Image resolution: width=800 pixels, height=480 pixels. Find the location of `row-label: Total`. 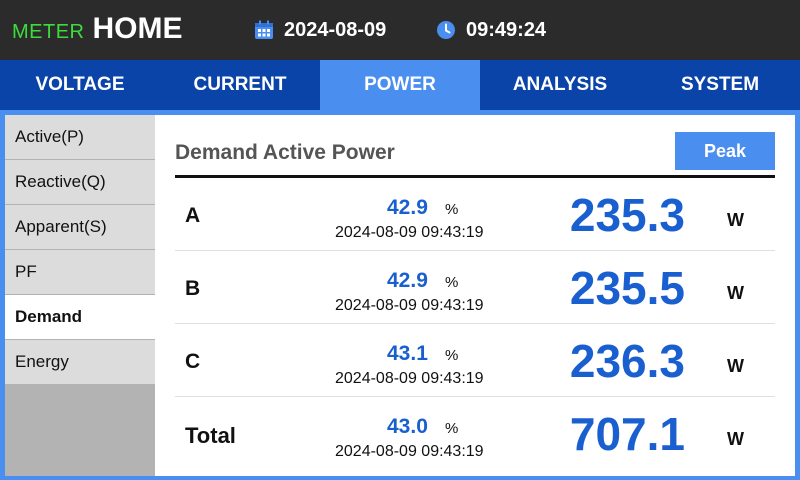

row-label: Total is located at coordinates (210, 435).